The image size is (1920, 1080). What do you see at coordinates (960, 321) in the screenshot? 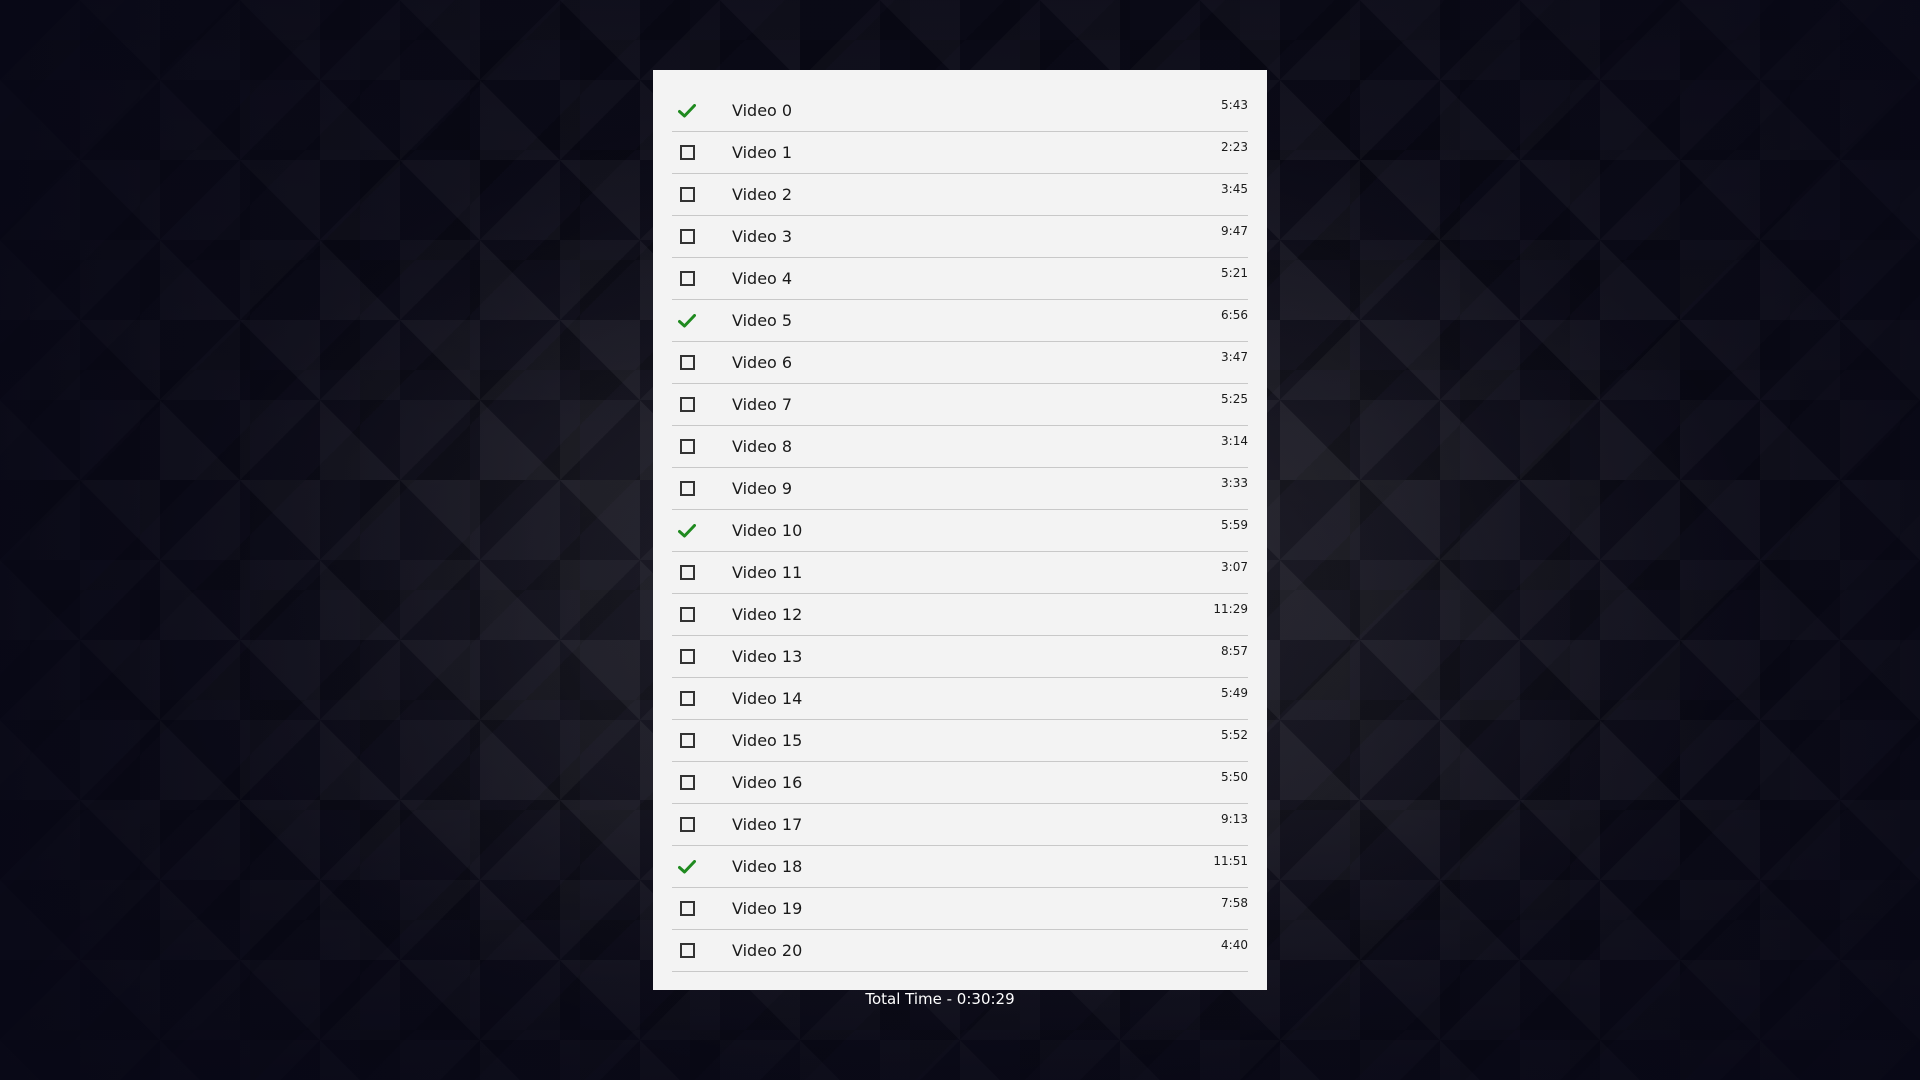
I see `video-list-item: Video 5 6:56` at bounding box center [960, 321].